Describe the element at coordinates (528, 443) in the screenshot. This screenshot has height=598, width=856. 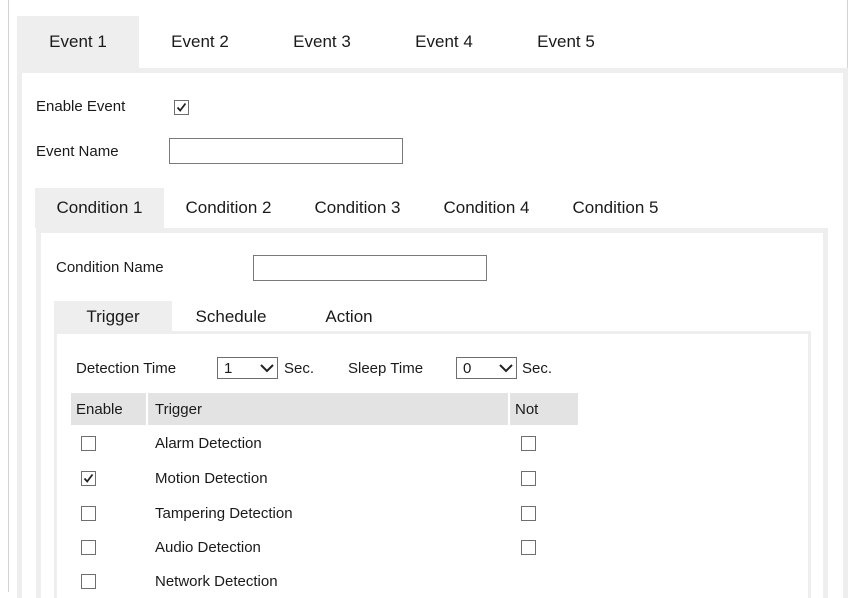
I see `alarm-detection-not-checkbox` at that location.